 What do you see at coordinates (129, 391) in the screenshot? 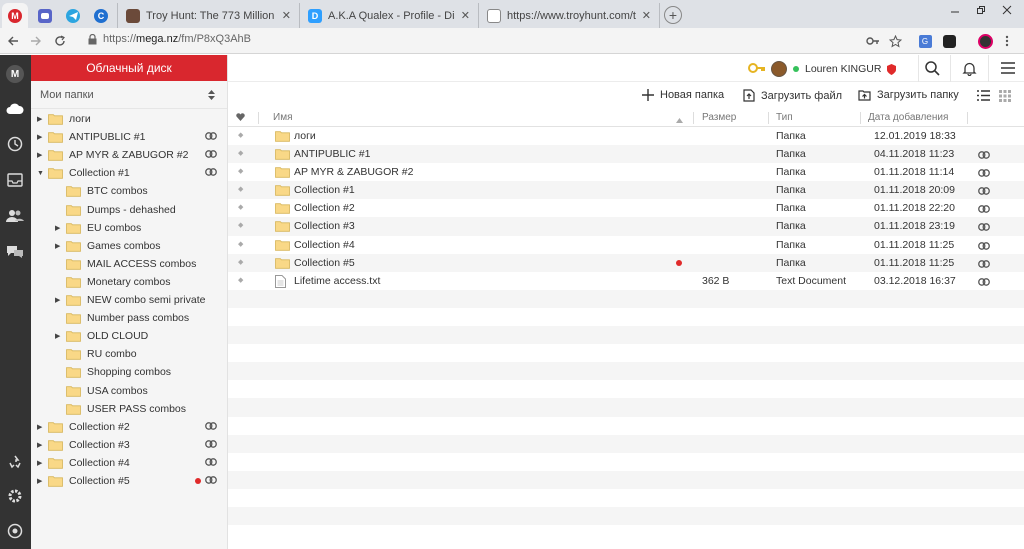
I see `tree-folder-item: USA combos` at bounding box center [129, 391].